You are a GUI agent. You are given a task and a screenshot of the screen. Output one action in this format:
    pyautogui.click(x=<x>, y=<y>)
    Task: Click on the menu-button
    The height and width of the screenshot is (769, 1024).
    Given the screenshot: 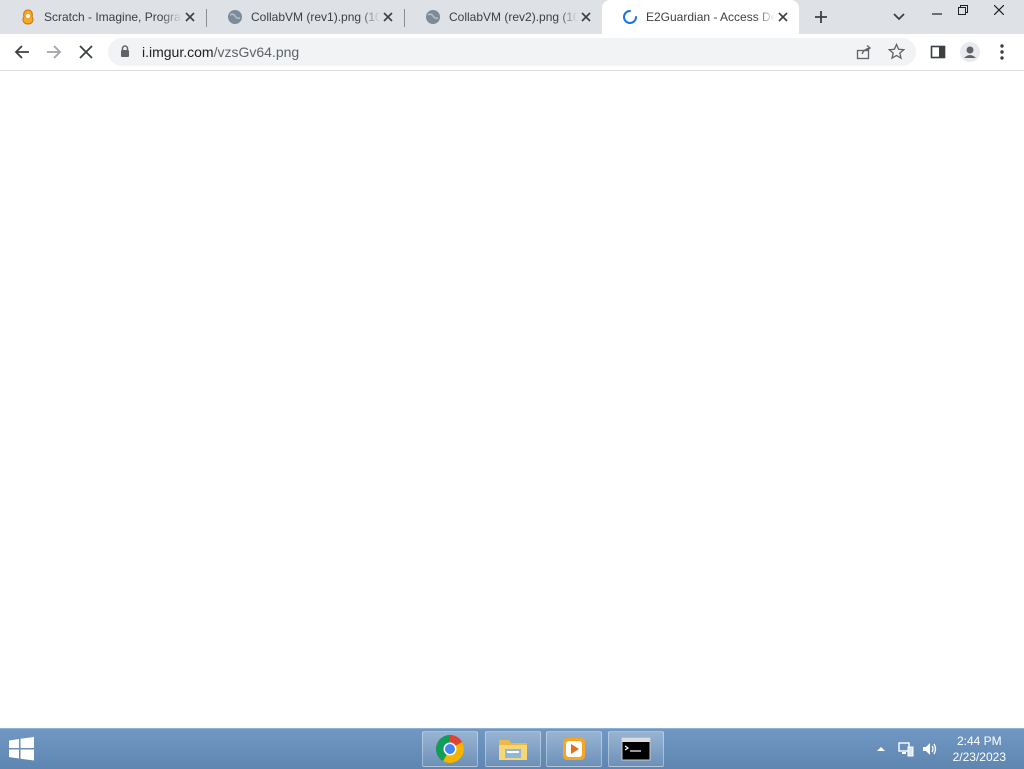 What is the action you would take?
    pyautogui.click(x=1002, y=52)
    